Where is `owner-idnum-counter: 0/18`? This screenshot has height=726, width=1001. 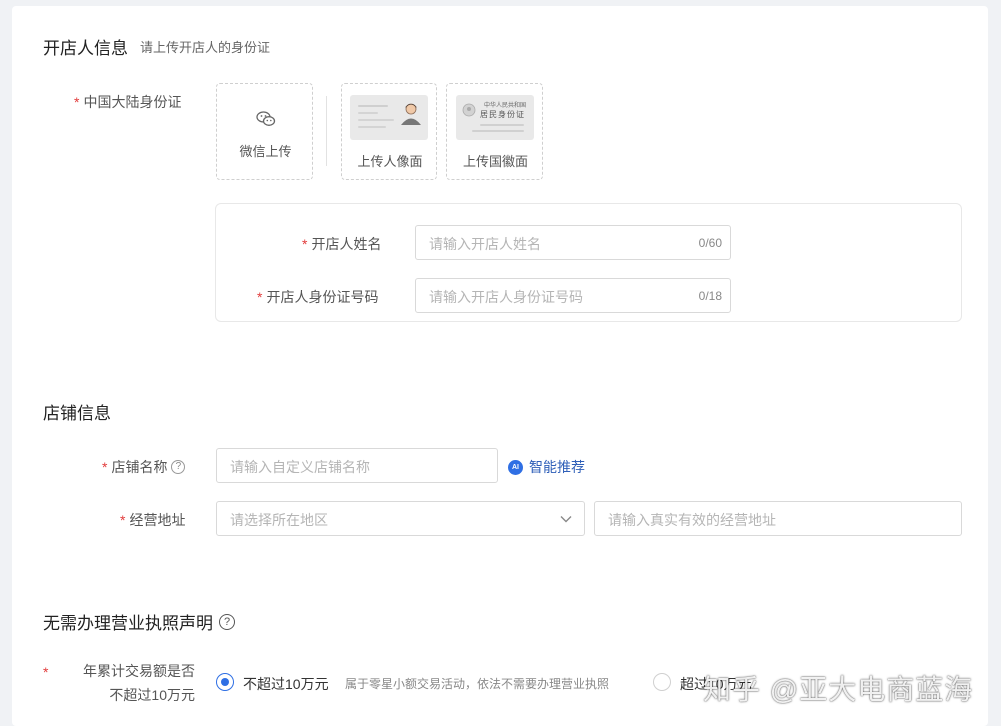 owner-idnum-counter: 0/18 is located at coordinates (710, 296).